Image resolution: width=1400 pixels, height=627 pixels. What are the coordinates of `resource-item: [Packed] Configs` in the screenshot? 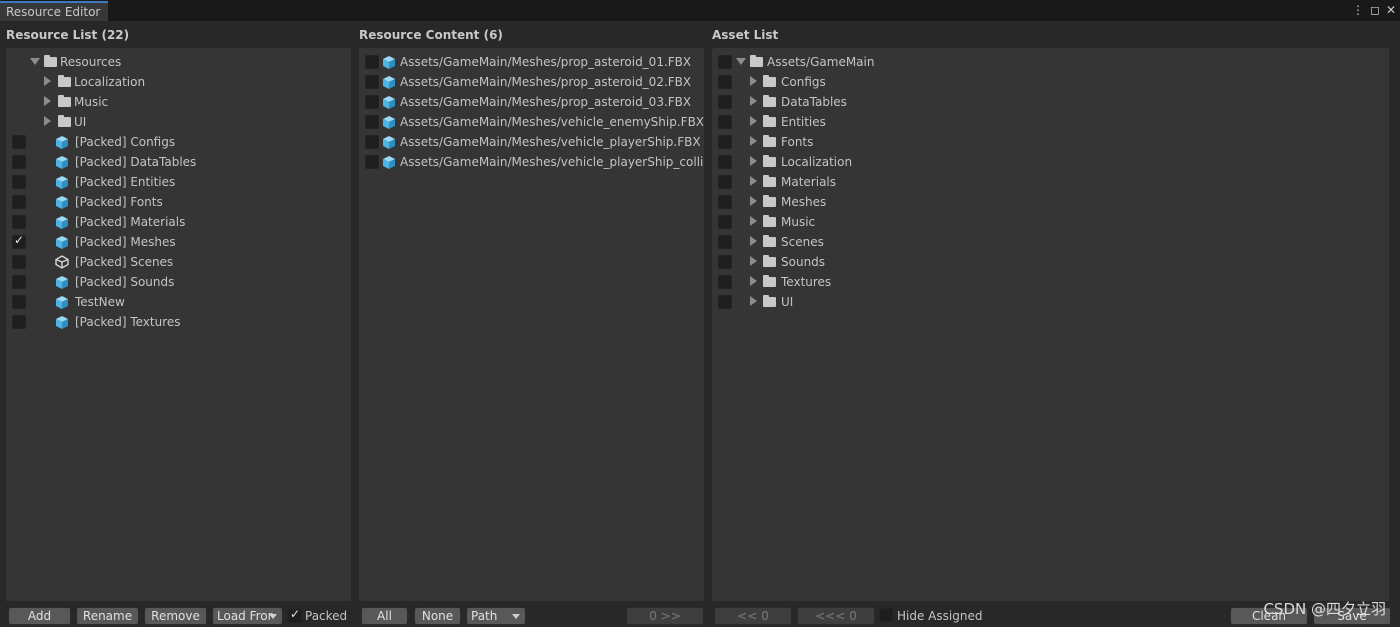 It's located at (178, 142).